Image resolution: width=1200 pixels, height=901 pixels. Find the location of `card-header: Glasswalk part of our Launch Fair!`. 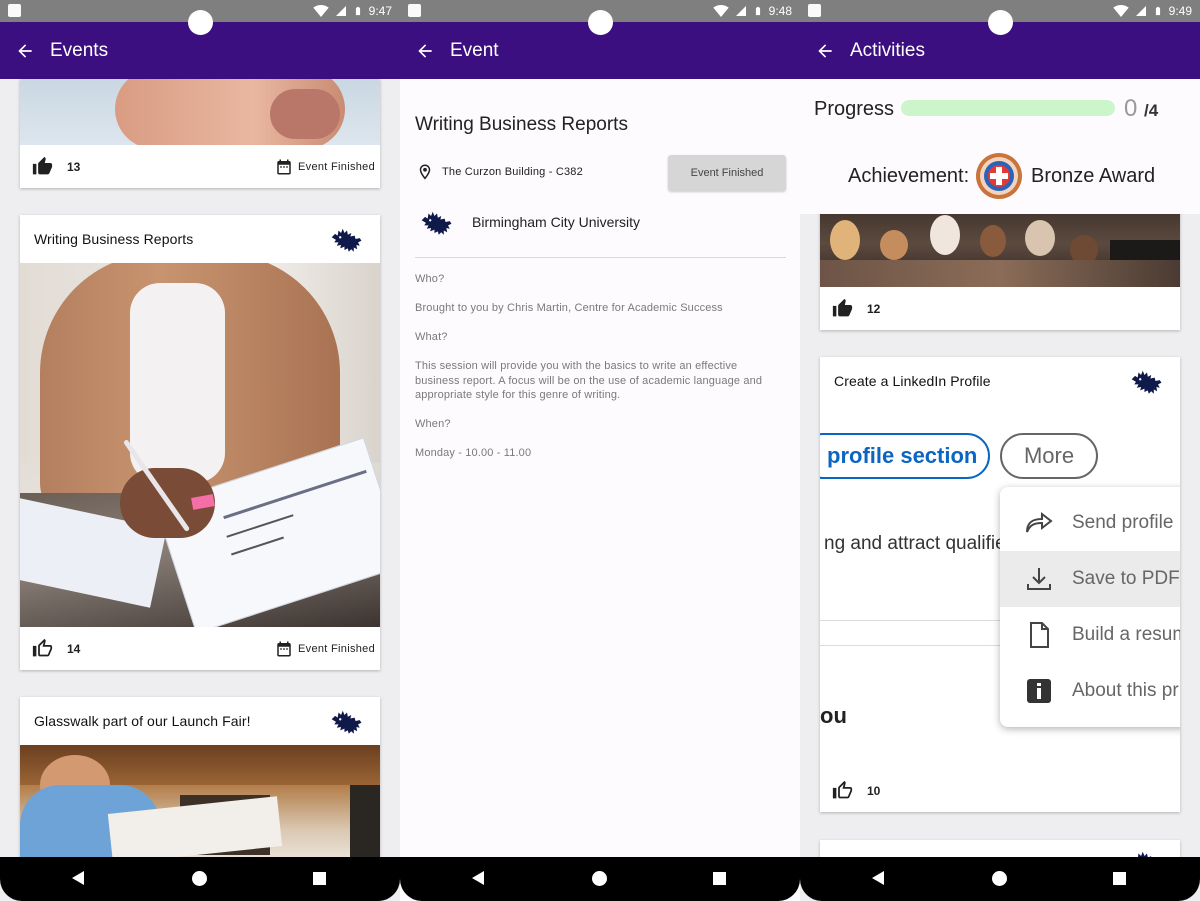

card-header: Glasswalk part of our Launch Fair! is located at coordinates (200, 721).